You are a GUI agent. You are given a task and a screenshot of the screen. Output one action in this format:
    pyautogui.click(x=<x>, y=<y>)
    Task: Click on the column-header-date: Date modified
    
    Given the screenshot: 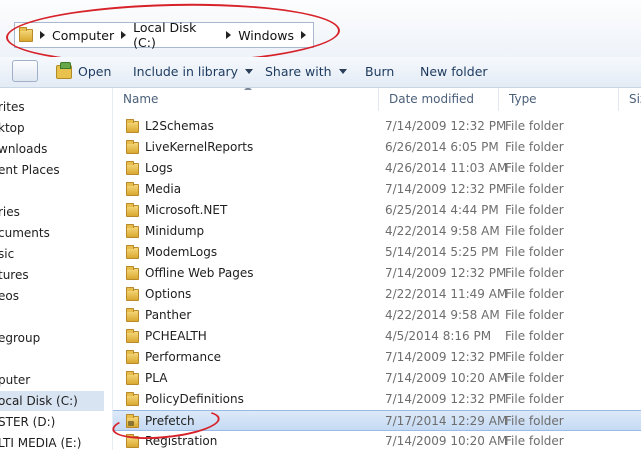 What is the action you would take?
    pyautogui.click(x=439, y=99)
    